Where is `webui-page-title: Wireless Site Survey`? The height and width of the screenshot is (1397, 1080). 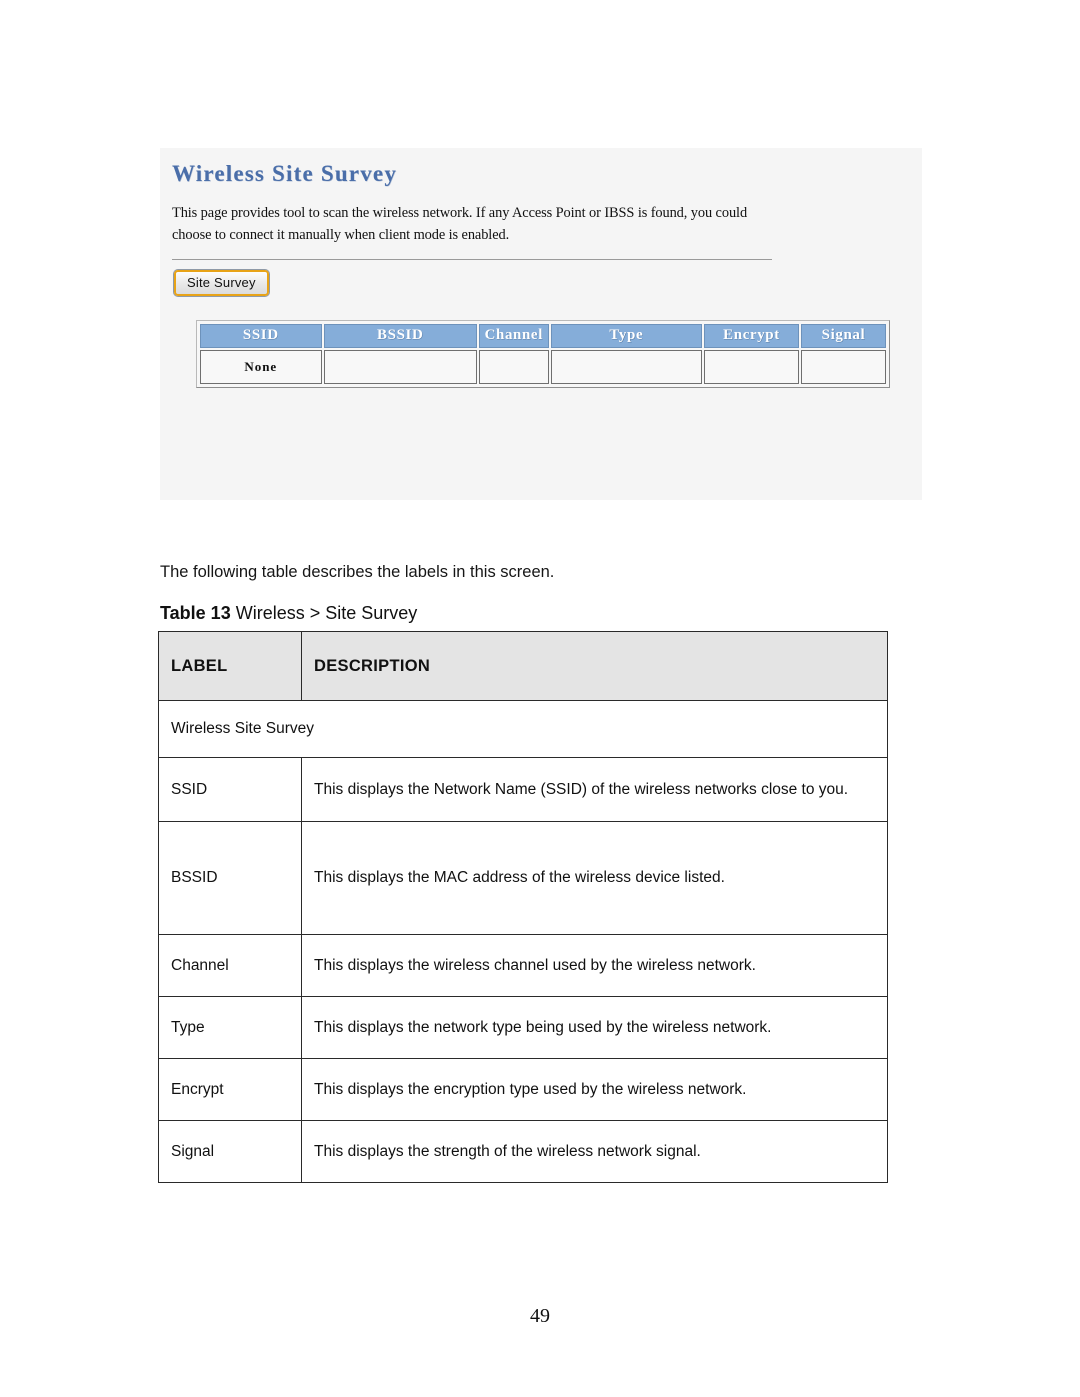 webui-page-title: Wireless Site Survey is located at coordinates (285, 173).